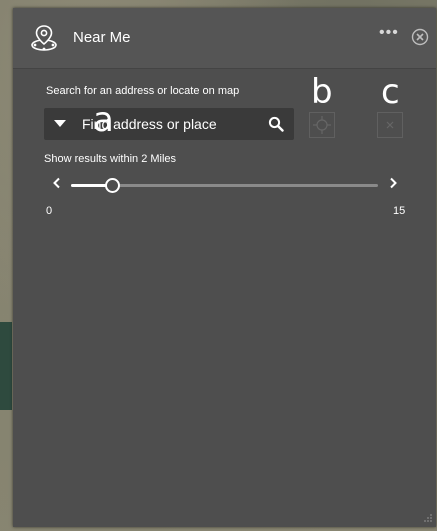 This screenshot has height=531, width=437. What do you see at coordinates (112, 185) in the screenshot?
I see `slider-thumb` at bounding box center [112, 185].